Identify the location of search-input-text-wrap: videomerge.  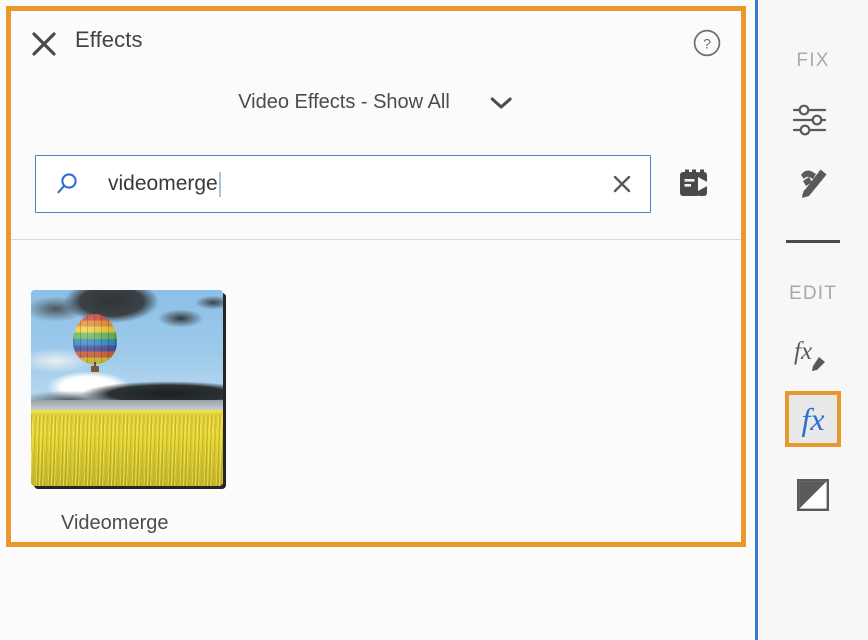
(359, 184).